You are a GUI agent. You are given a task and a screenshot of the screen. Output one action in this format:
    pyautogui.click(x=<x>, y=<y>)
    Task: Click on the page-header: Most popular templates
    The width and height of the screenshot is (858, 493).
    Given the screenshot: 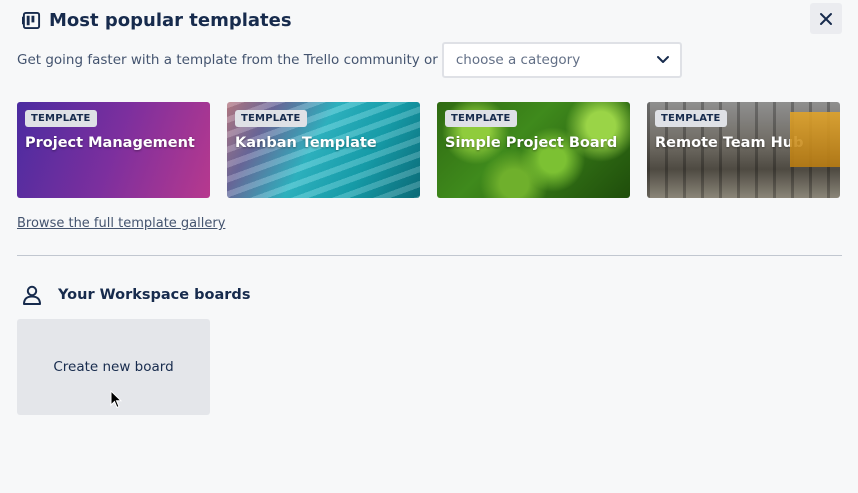 What is the action you would take?
    pyautogui.click(x=157, y=20)
    